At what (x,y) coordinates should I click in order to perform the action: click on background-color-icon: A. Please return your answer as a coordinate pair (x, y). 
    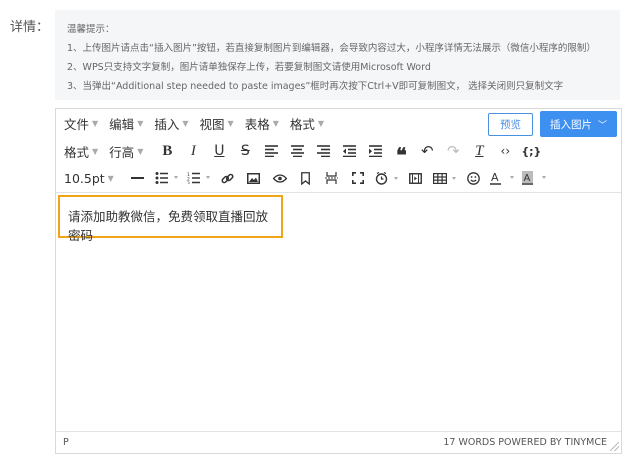
    Looking at the image, I should click on (535, 178).